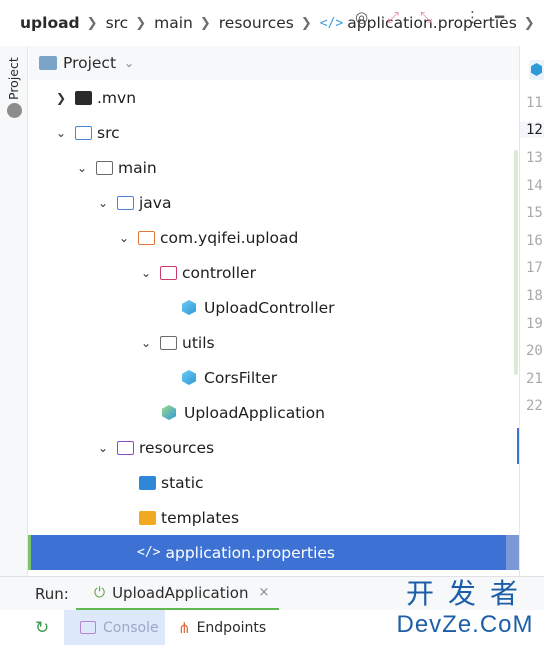 The image size is (544, 645). What do you see at coordinates (241, 377) in the screenshot?
I see `tree-item-label: CorsFilter` at bounding box center [241, 377].